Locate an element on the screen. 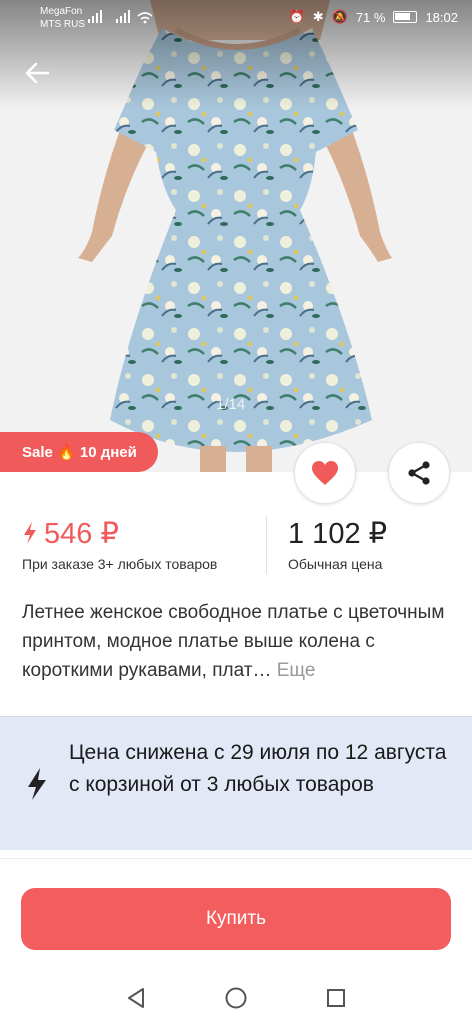 The width and height of the screenshot is (472, 1024). back-button is located at coordinates (37, 73).